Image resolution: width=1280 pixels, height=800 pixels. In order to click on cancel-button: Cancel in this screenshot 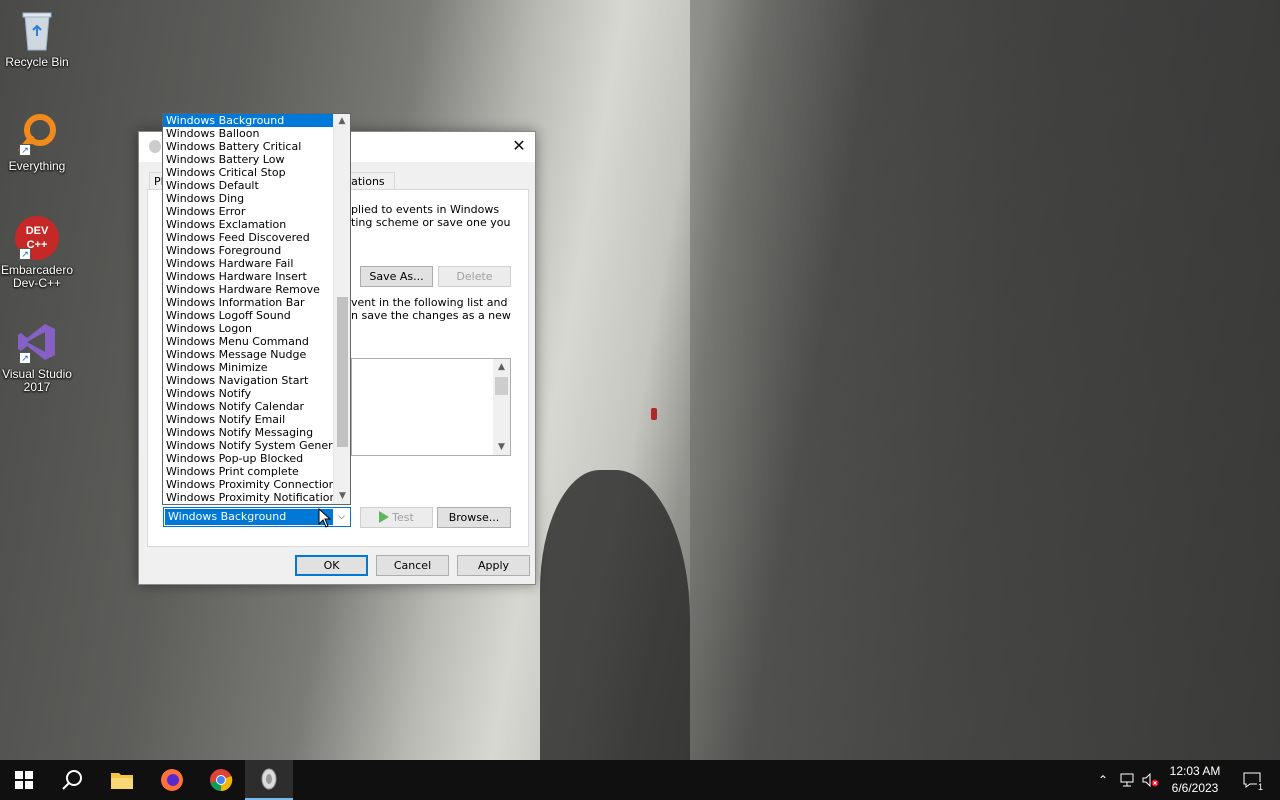, I will do `click(412, 565)`.